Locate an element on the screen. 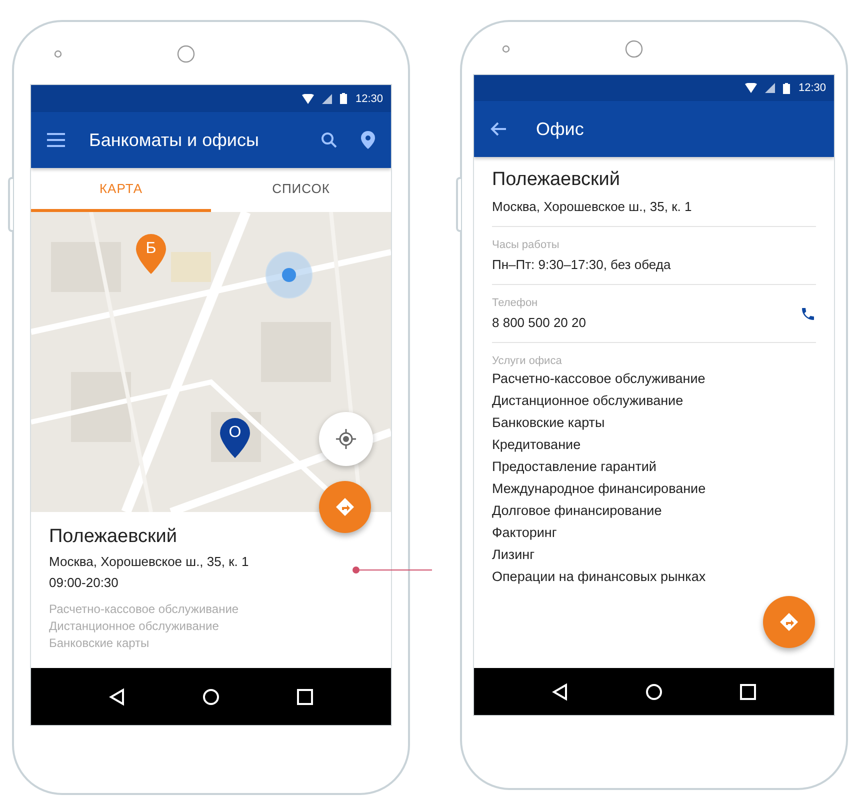 The width and height of the screenshot is (854, 800). back-arrow-icon is located at coordinates (498, 129).